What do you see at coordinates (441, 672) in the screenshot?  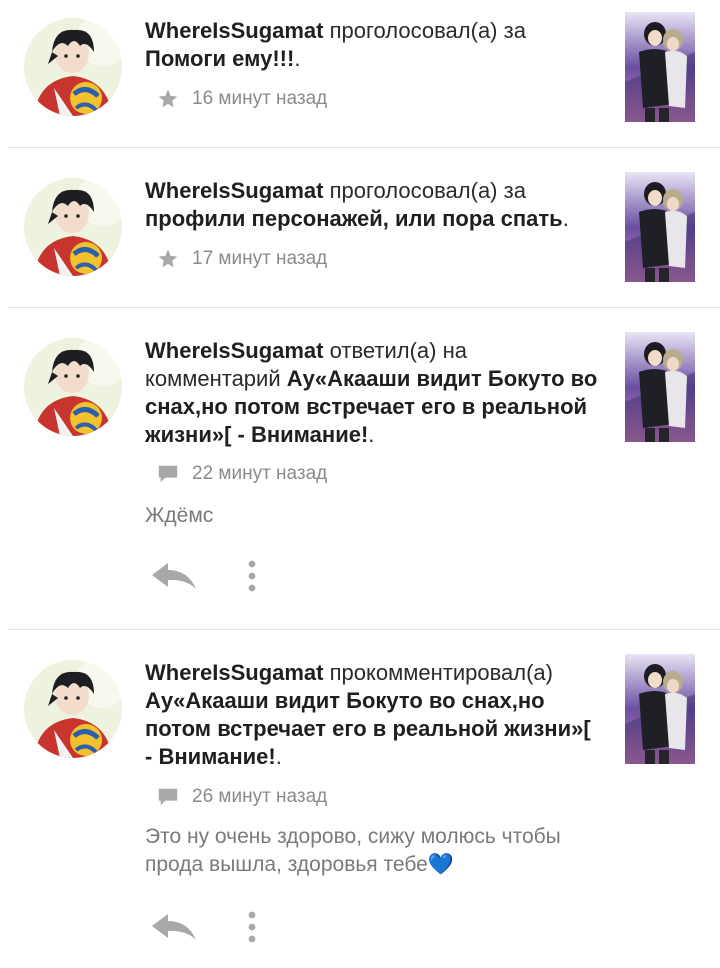 I see `activity-verb: прокомментировал(а)` at bounding box center [441, 672].